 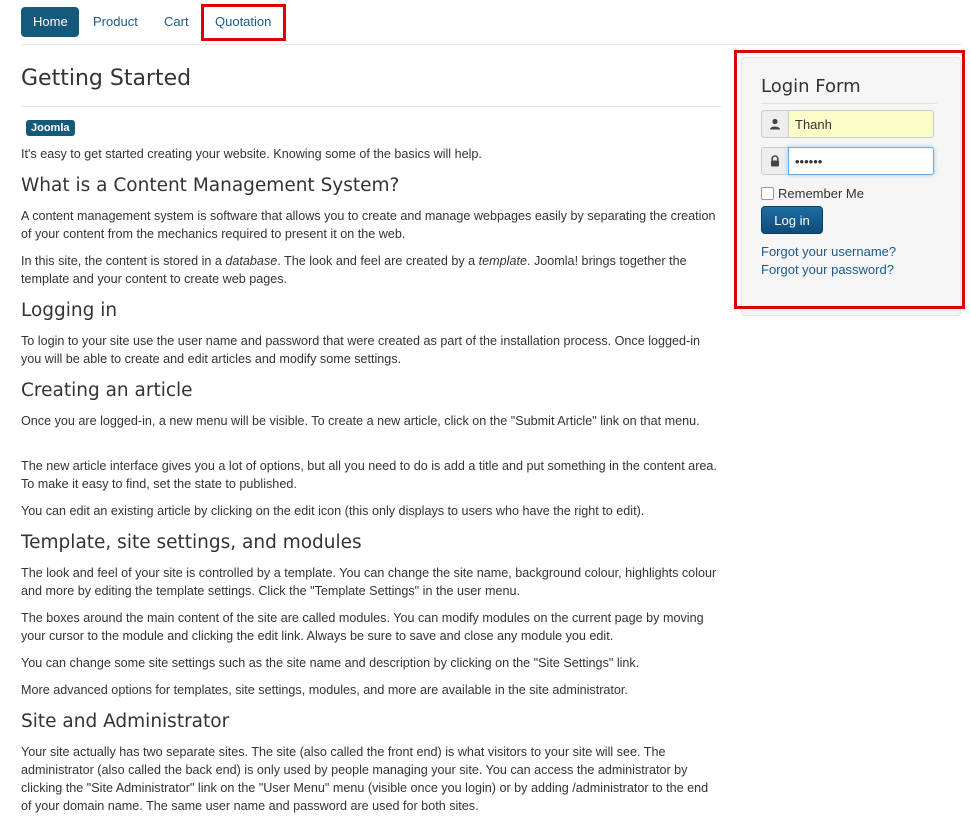 I want to click on login-form-title: Login Form, so click(x=849, y=89).